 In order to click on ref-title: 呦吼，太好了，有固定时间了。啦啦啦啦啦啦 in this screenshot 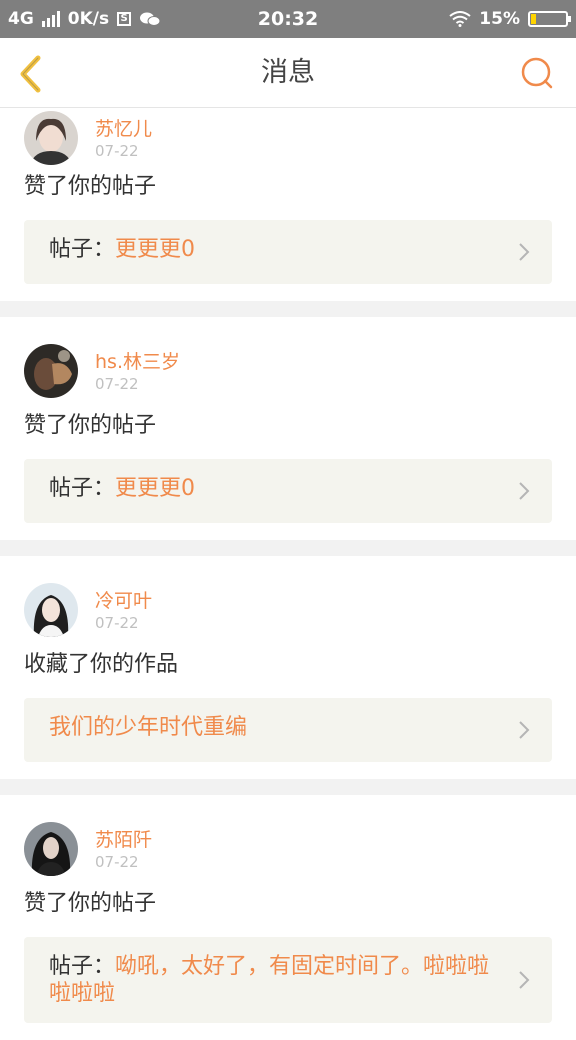, I will do `click(269, 980)`.